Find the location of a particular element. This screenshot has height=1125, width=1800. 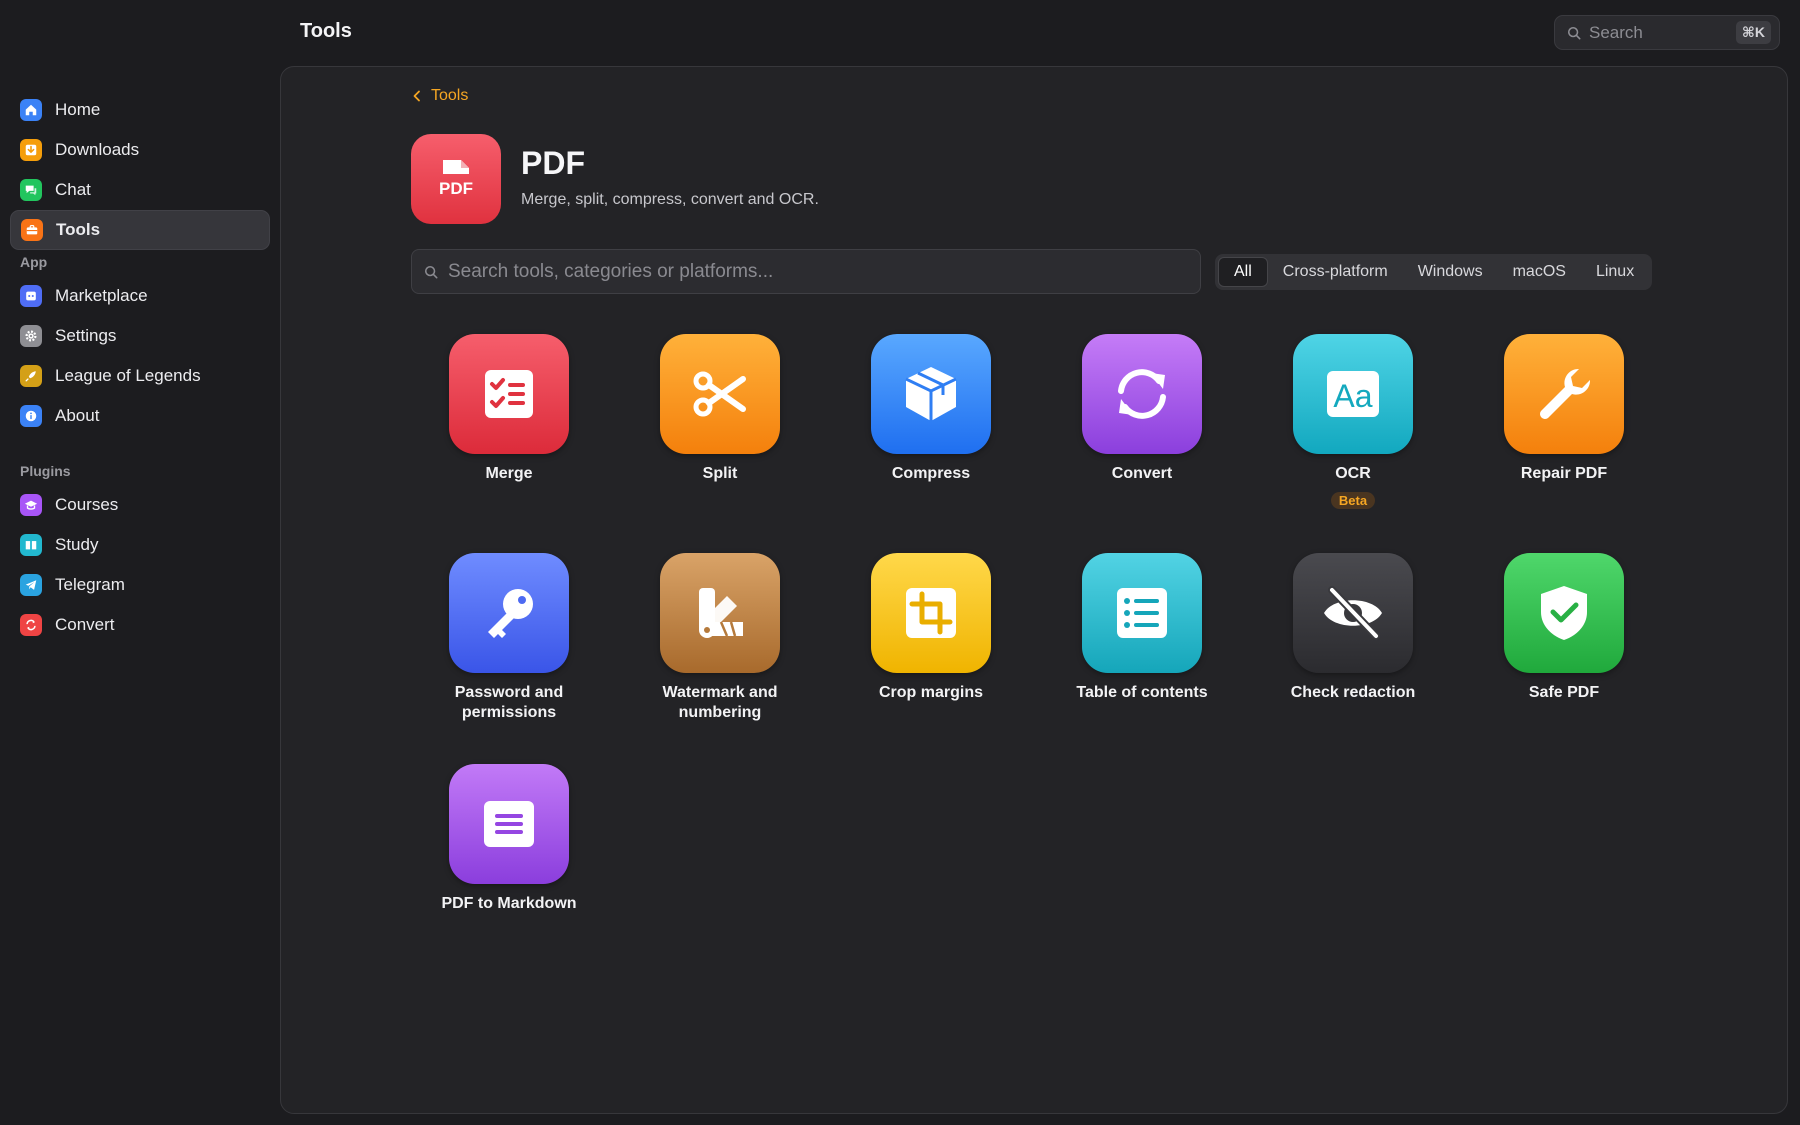

sidebar-item-marketplace: Marketplace is located at coordinates (140, 296).